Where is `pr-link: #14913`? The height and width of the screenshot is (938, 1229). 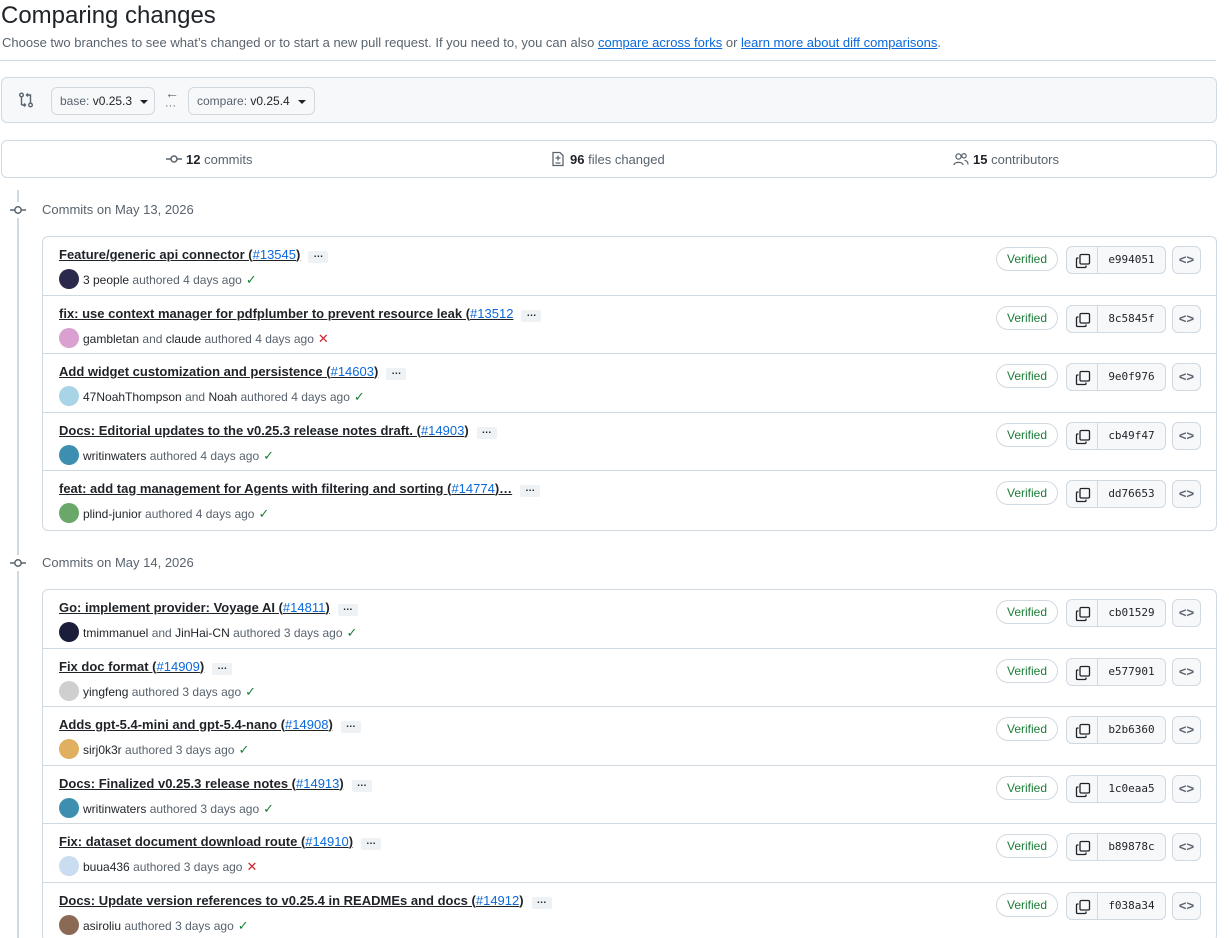
pr-link: #14913 is located at coordinates (317, 783).